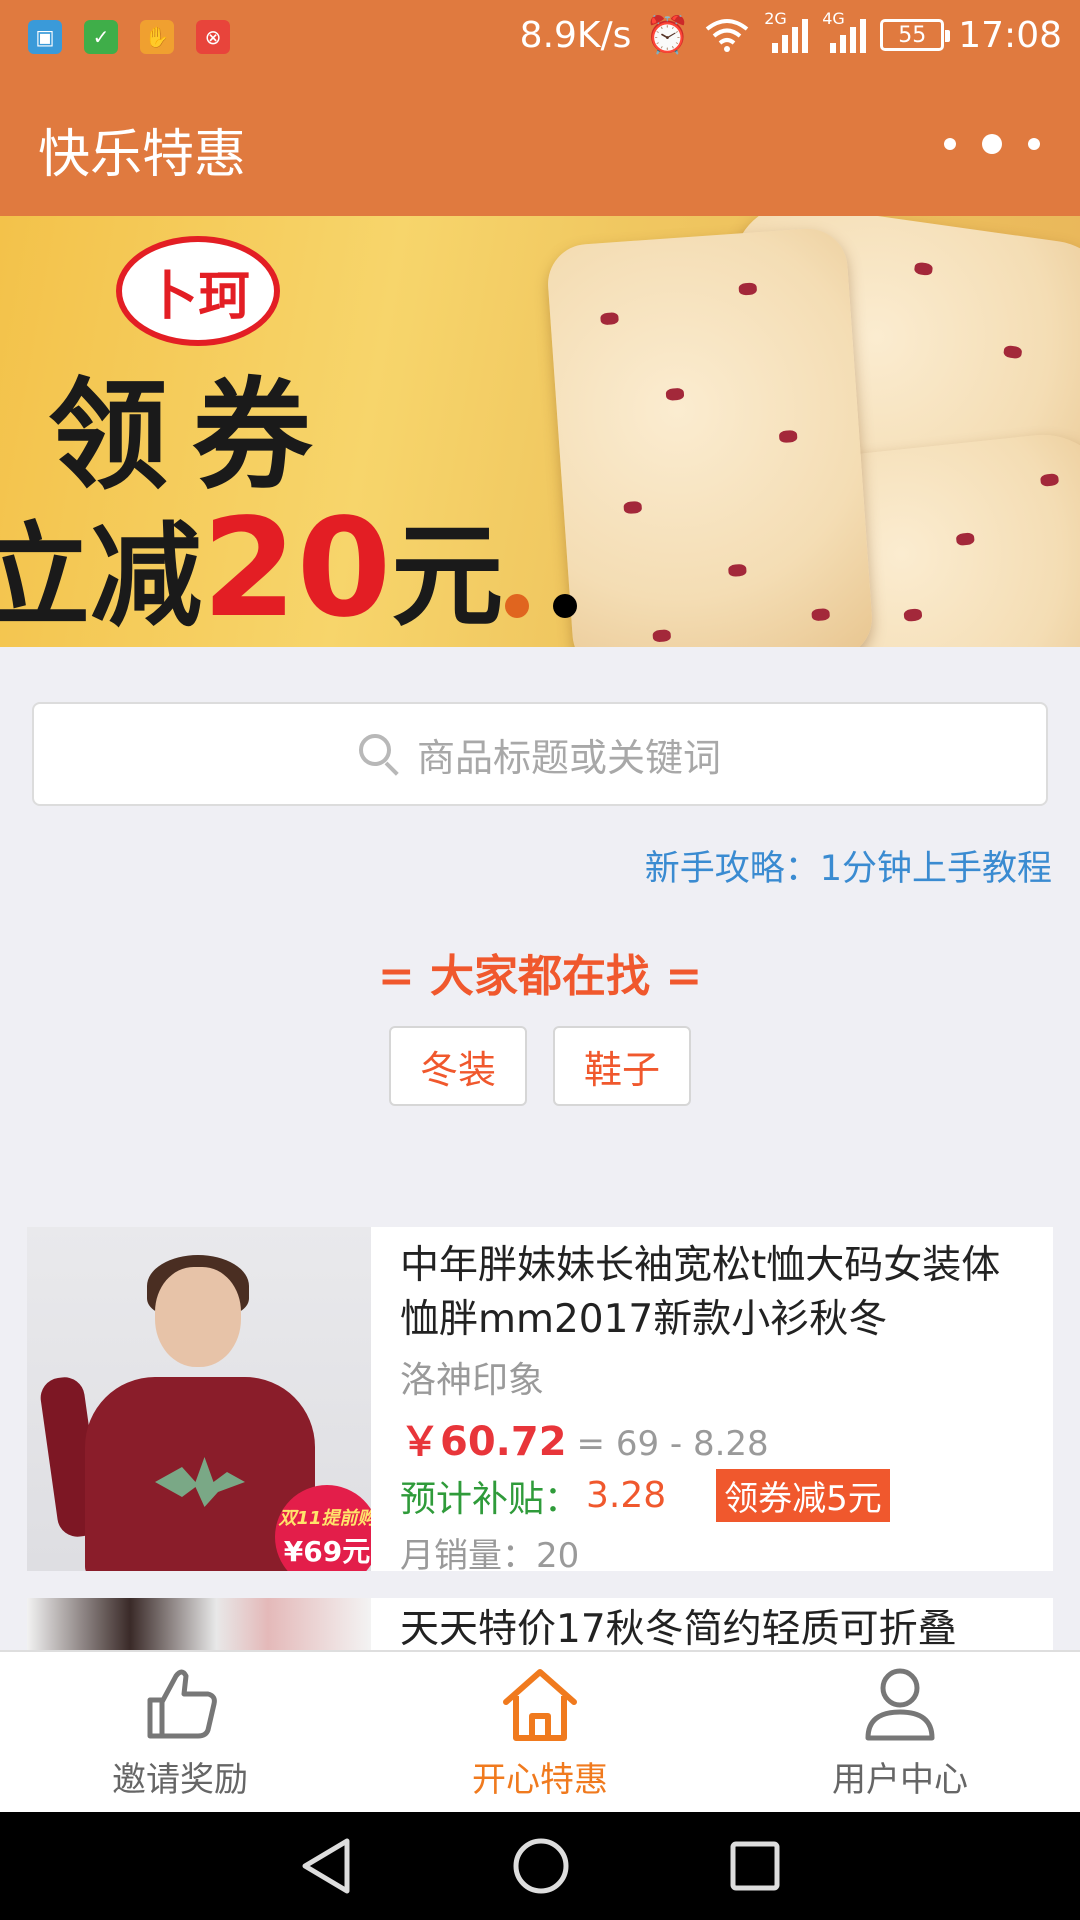 This screenshot has width=1080, height=1920. I want to click on search-input: 商品标题或关键词, so click(540, 754).